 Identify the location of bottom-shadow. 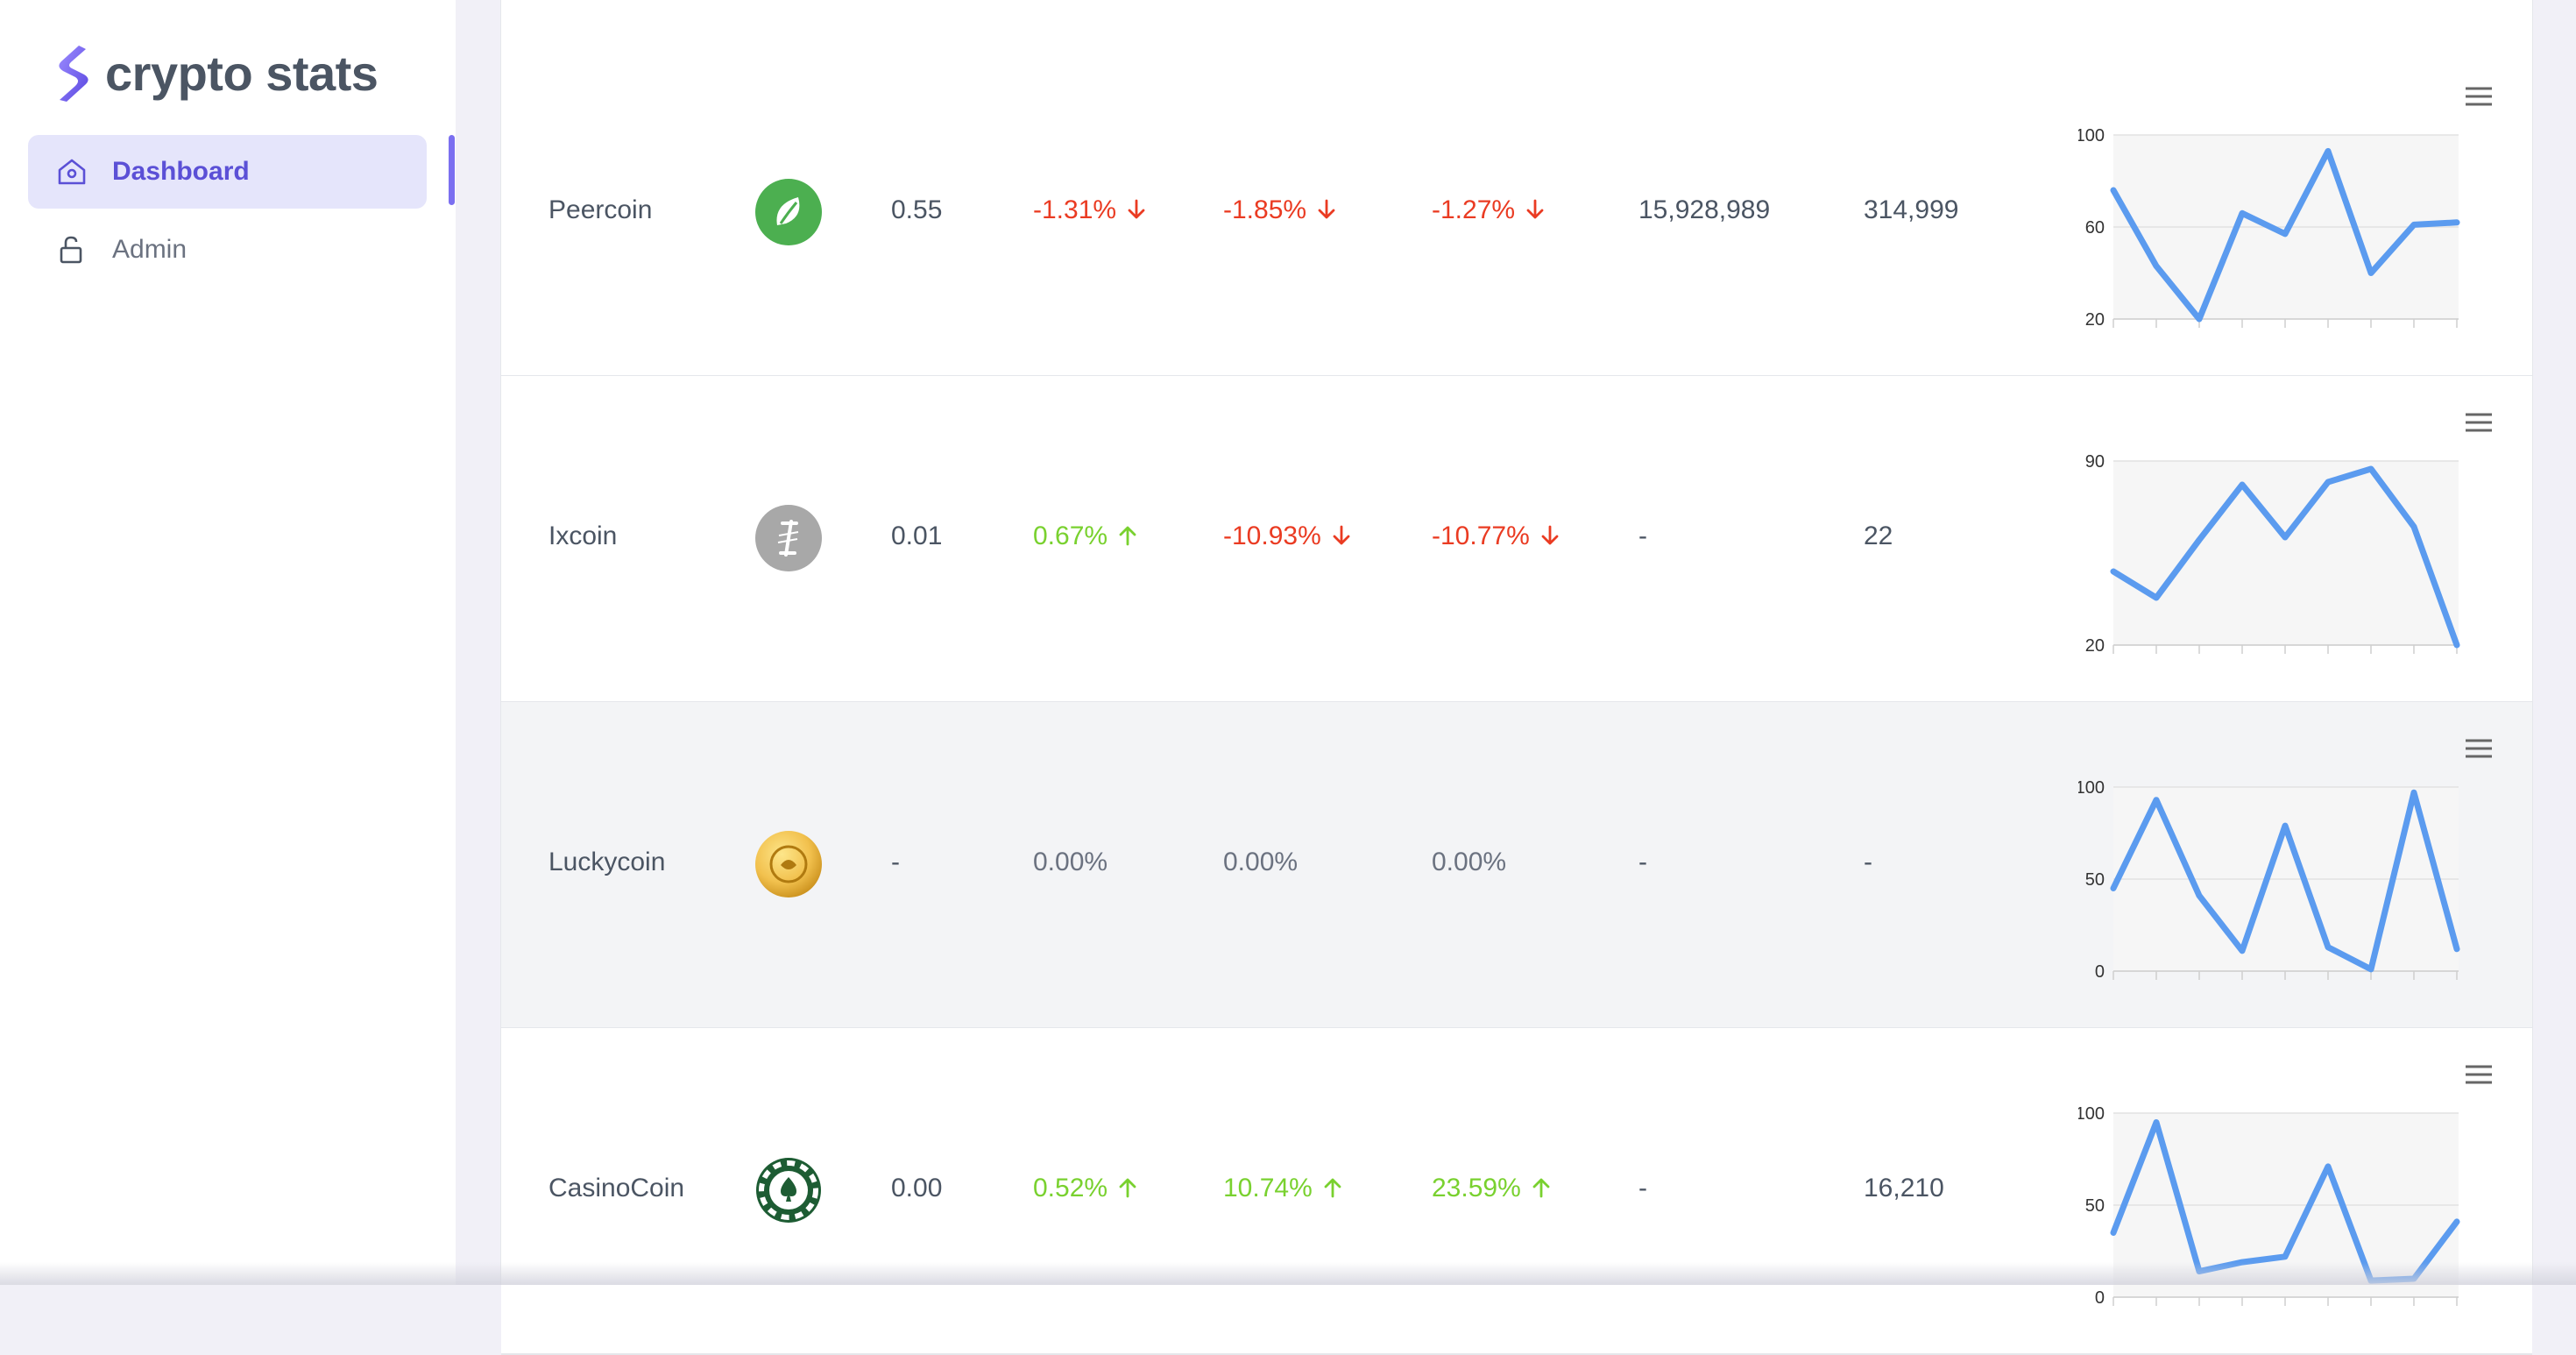
(1288, 1273).